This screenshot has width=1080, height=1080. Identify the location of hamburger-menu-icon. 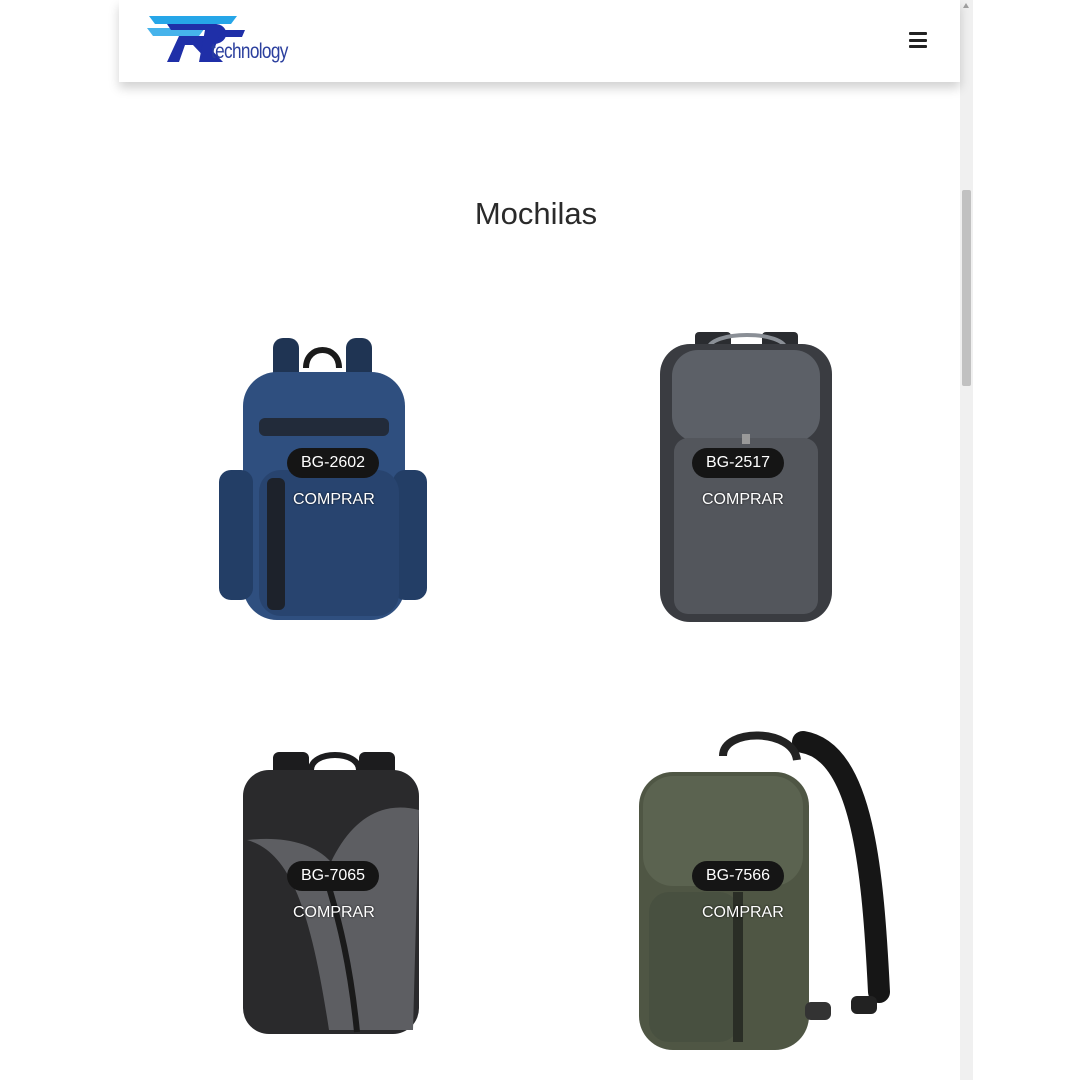
(918, 33).